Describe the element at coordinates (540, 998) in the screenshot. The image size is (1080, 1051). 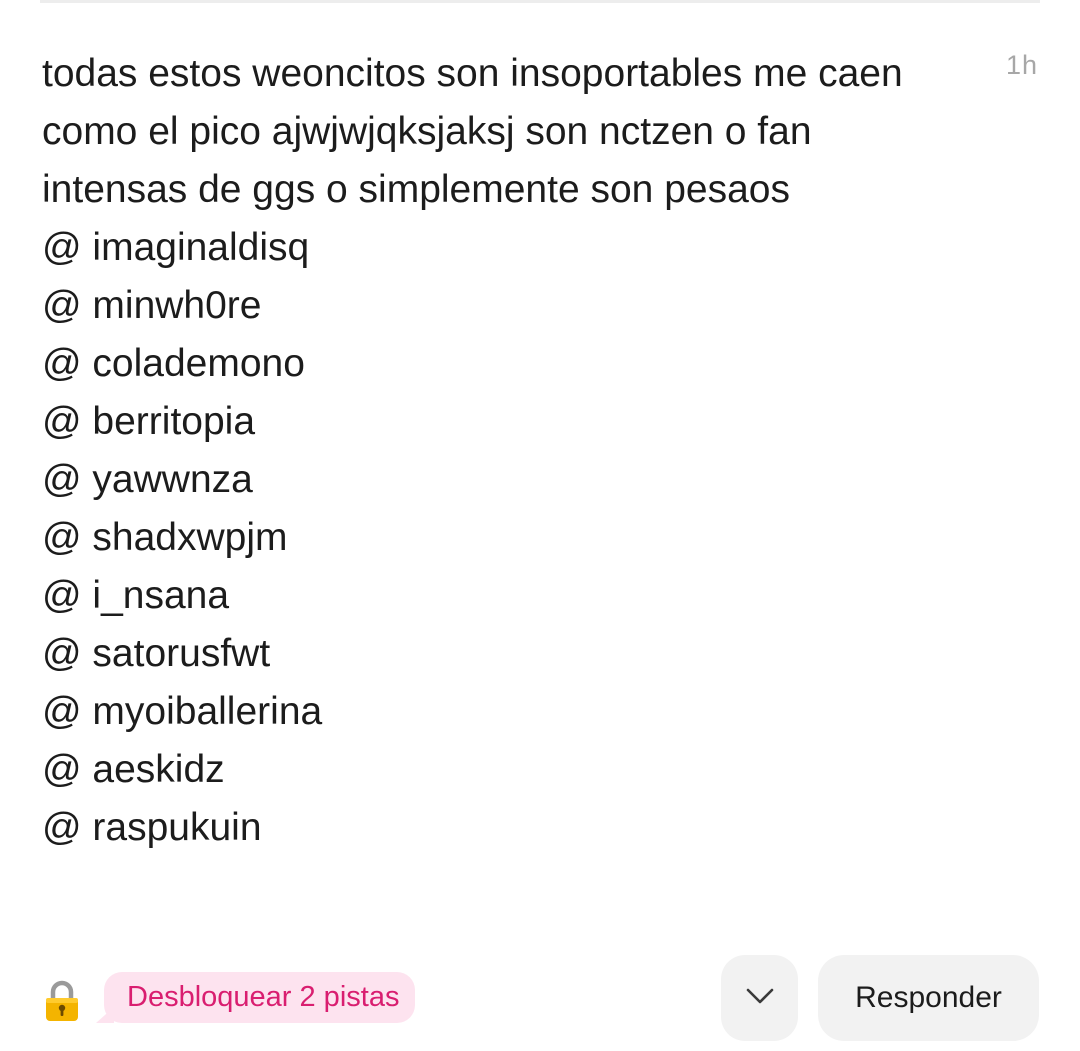
I see `comment-footer: Desbloquear 2 pistas Responder` at that location.